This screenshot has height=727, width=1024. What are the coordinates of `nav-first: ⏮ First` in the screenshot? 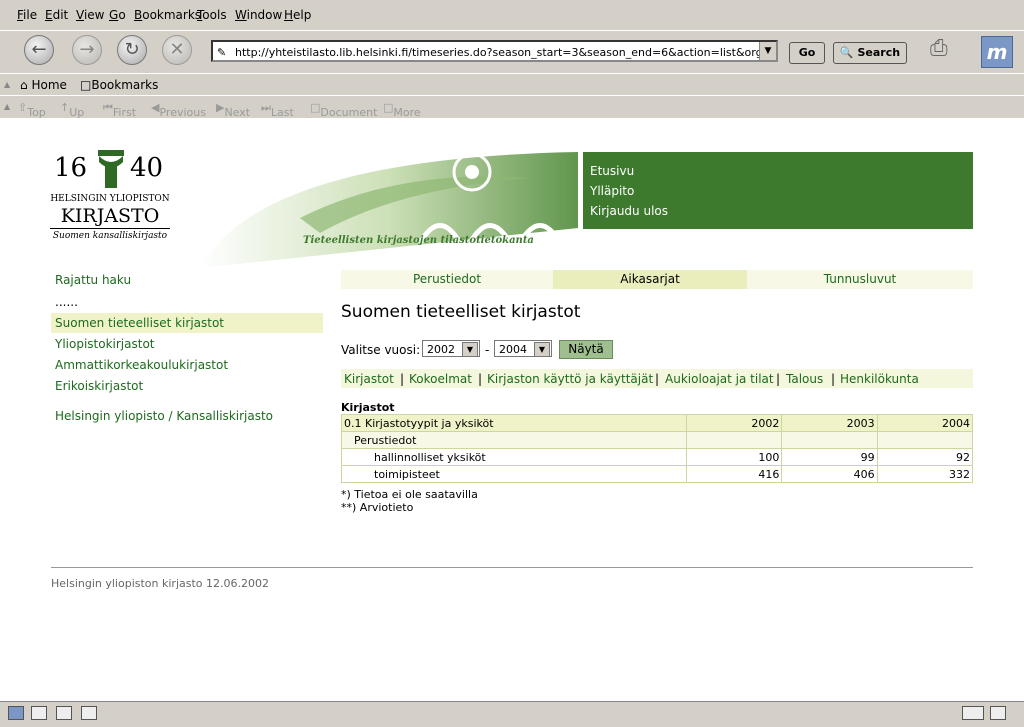 It's located at (119, 110).